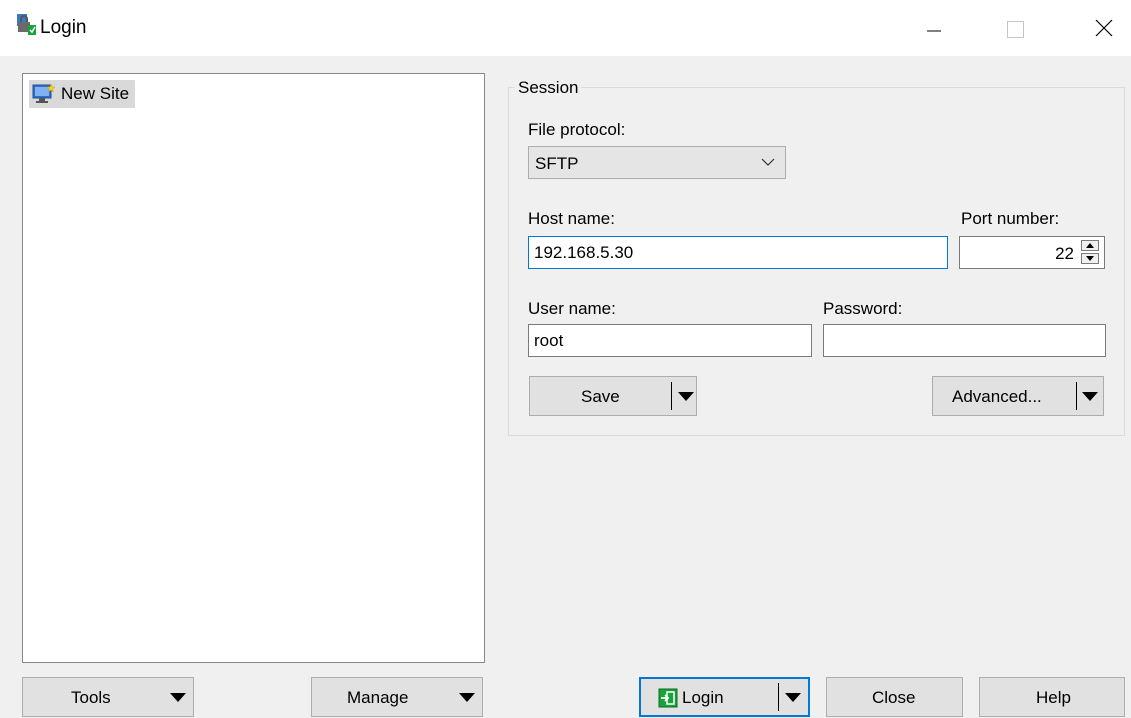 This screenshot has width=1131, height=718. What do you see at coordinates (26, 24) in the screenshot?
I see `app-lock-icon` at bounding box center [26, 24].